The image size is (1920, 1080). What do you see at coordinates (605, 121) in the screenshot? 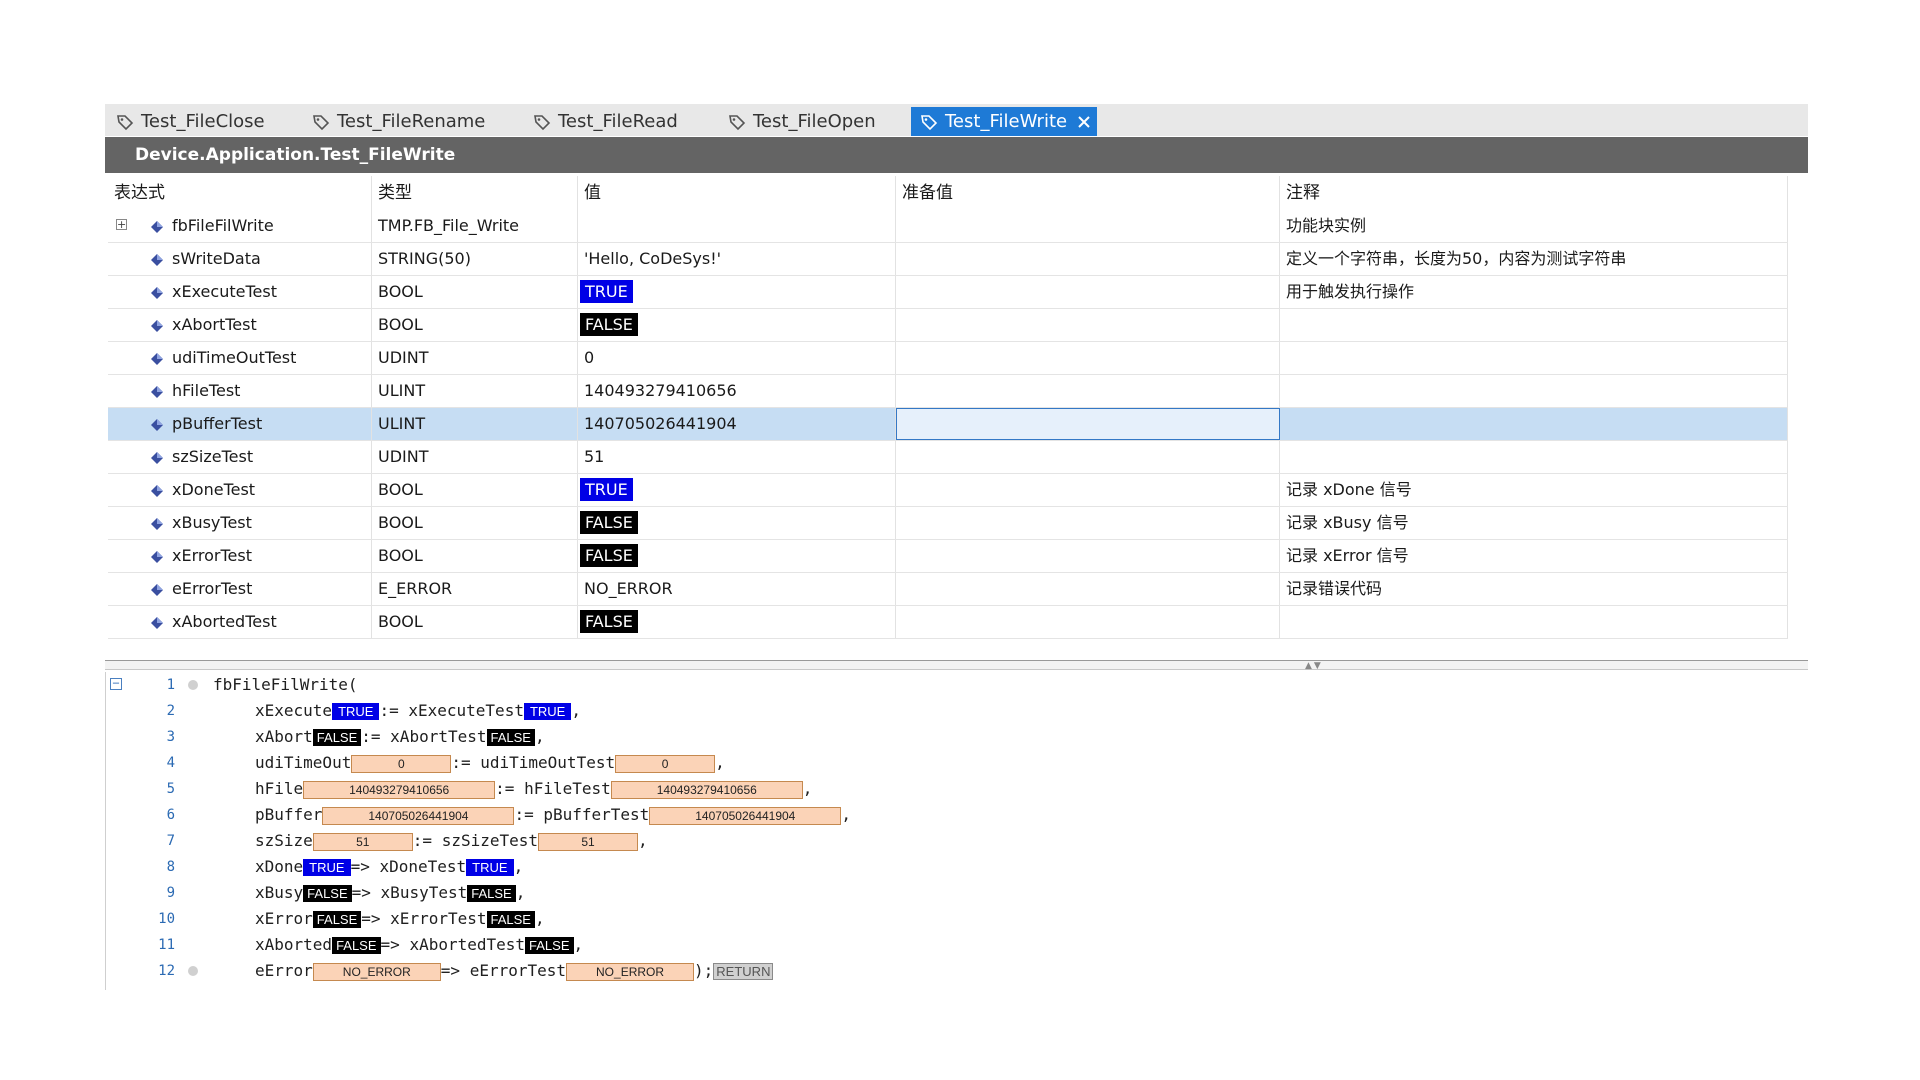
I see `tab-test-fileread: Test_FileRead` at bounding box center [605, 121].